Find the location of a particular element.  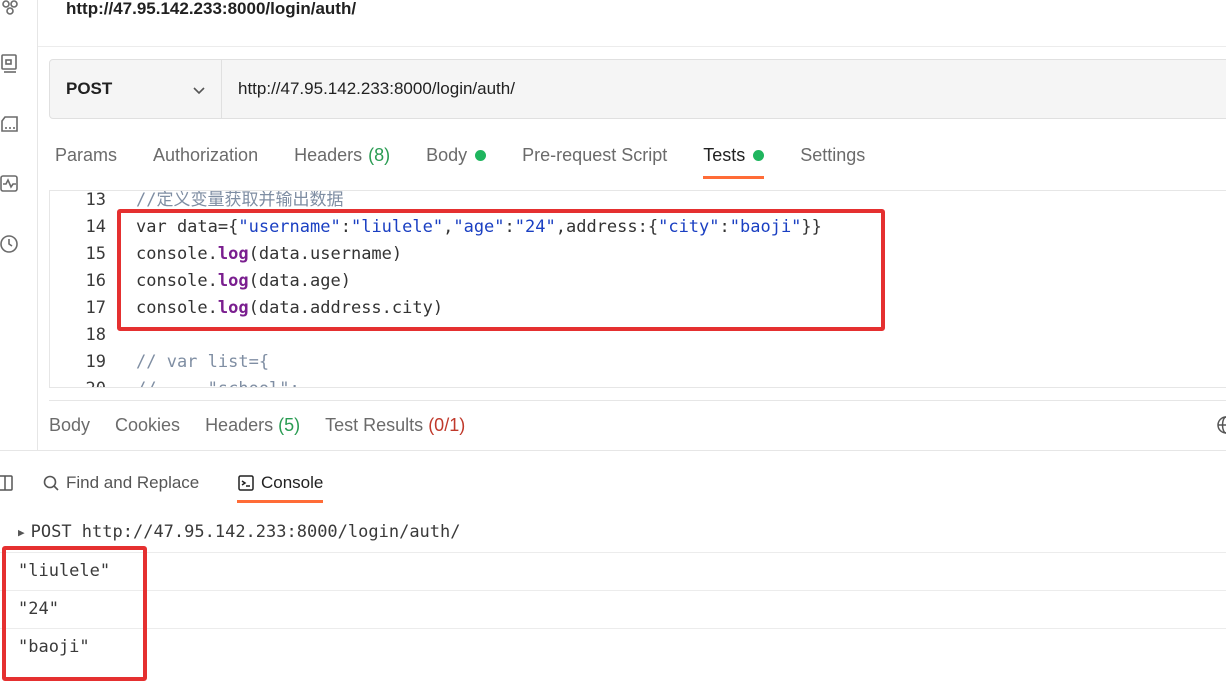

code-line-13: 13 //定义变量获取并输出数据 is located at coordinates (638, 202).